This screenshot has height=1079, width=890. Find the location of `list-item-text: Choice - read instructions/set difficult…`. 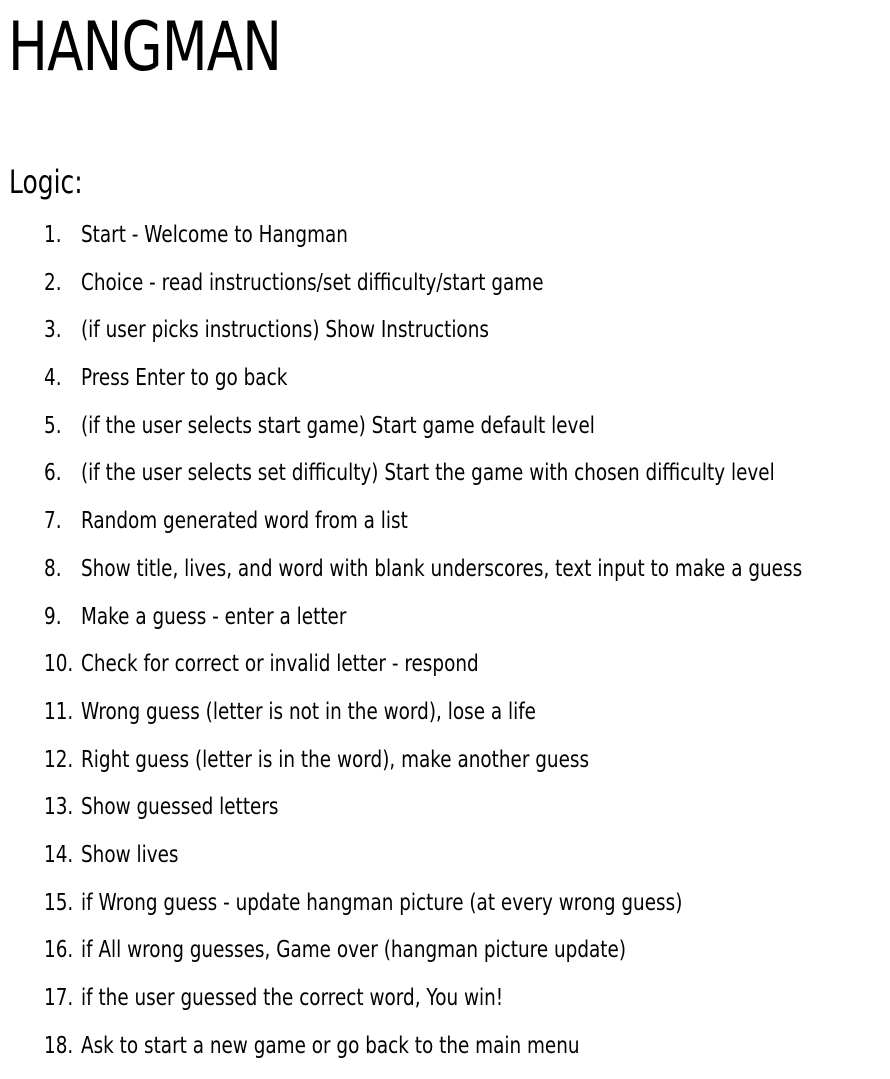

list-item-text: Choice - read instructions/set difficult… is located at coordinates (312, 282).